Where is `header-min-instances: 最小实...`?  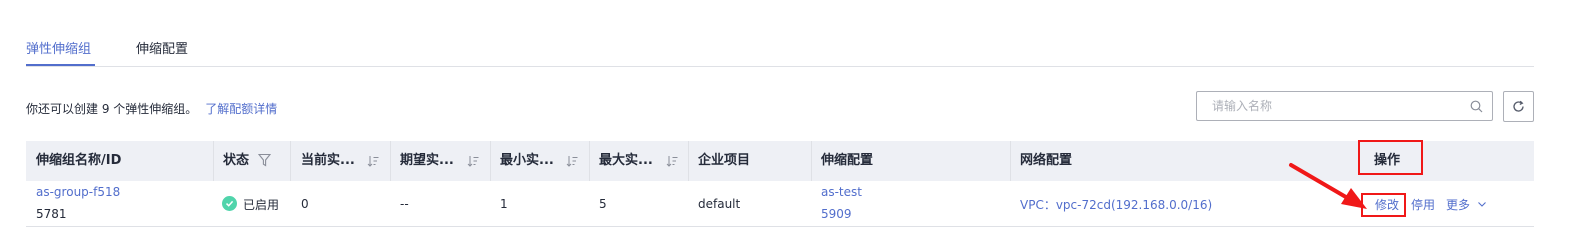
header-min-instances: 最小实... is located at coordinates (527, 160).